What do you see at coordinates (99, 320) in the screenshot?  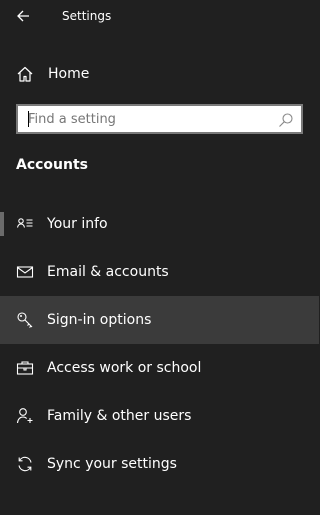 I see `nav-item-label: Sign-in options` at bounding box center [99, 320].